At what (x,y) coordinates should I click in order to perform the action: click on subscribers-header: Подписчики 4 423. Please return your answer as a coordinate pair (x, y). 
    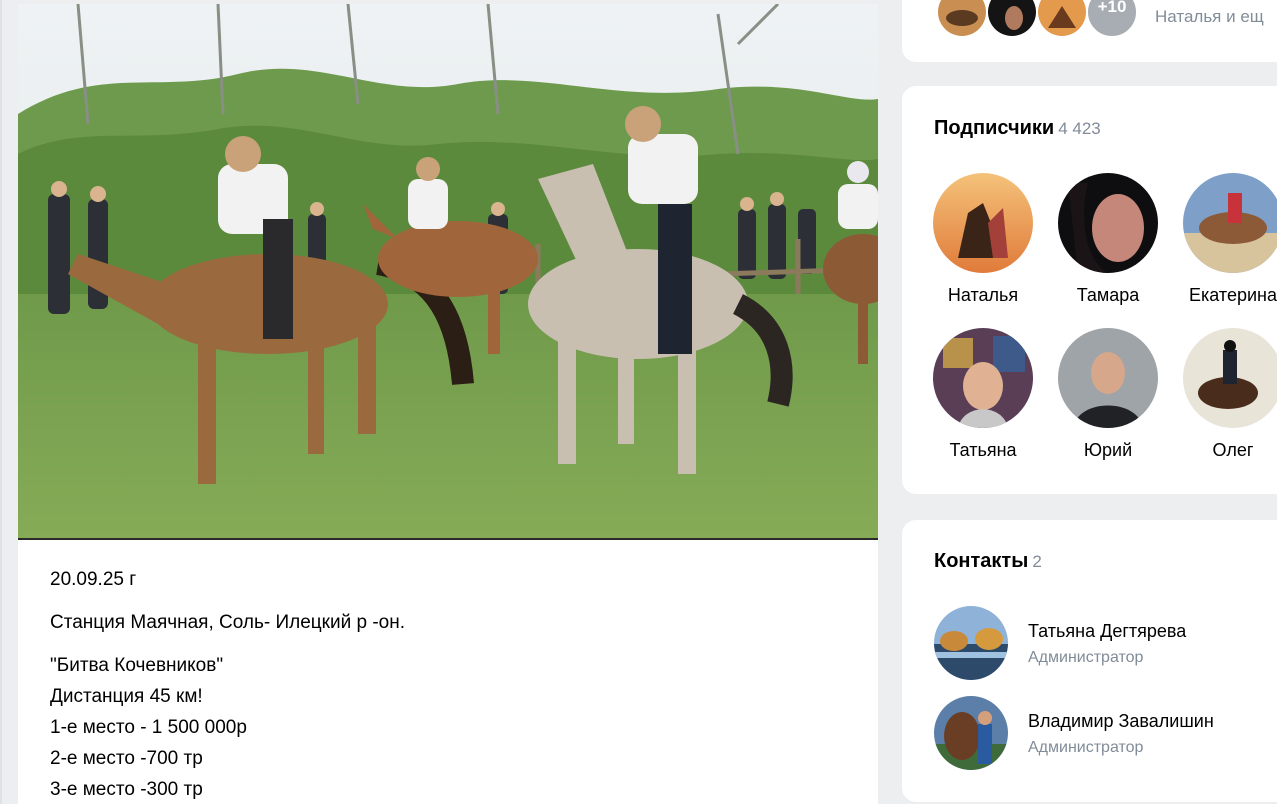
    Looking at the image, I should click on (1017, 128).